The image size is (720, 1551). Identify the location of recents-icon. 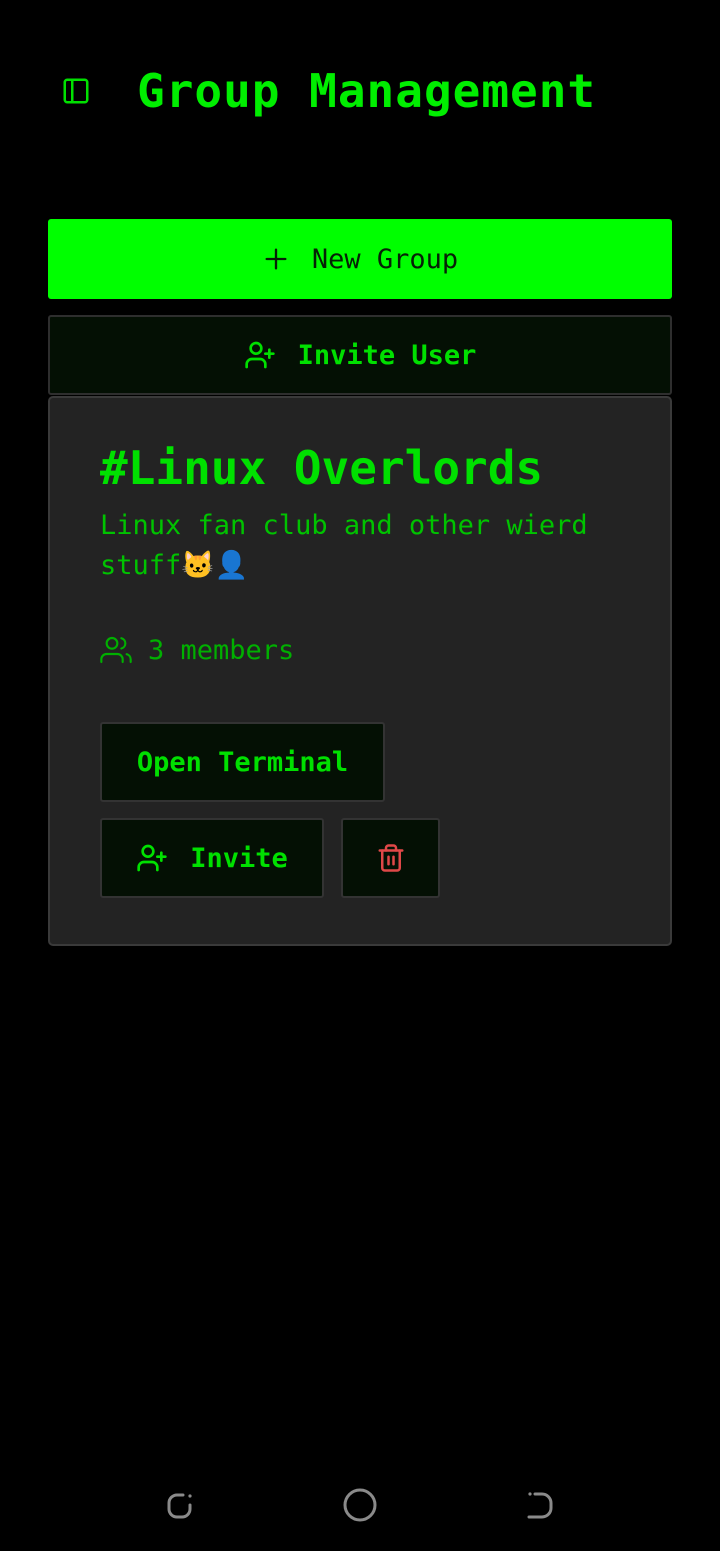
(179, 1506).